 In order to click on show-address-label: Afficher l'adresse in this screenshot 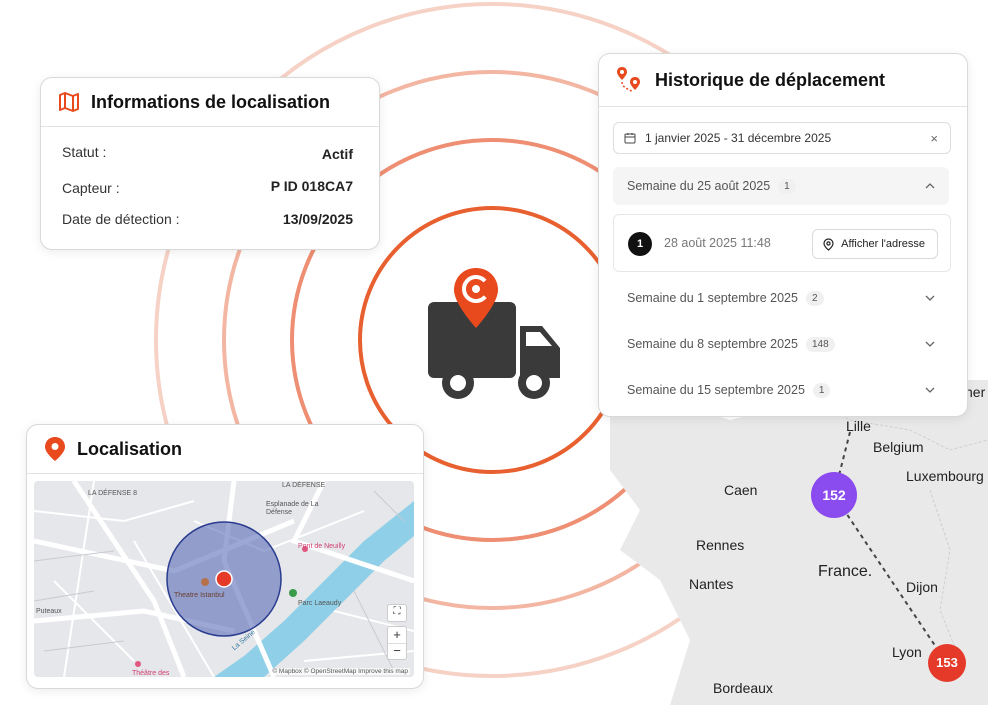, I will do `click(883, 244)`.